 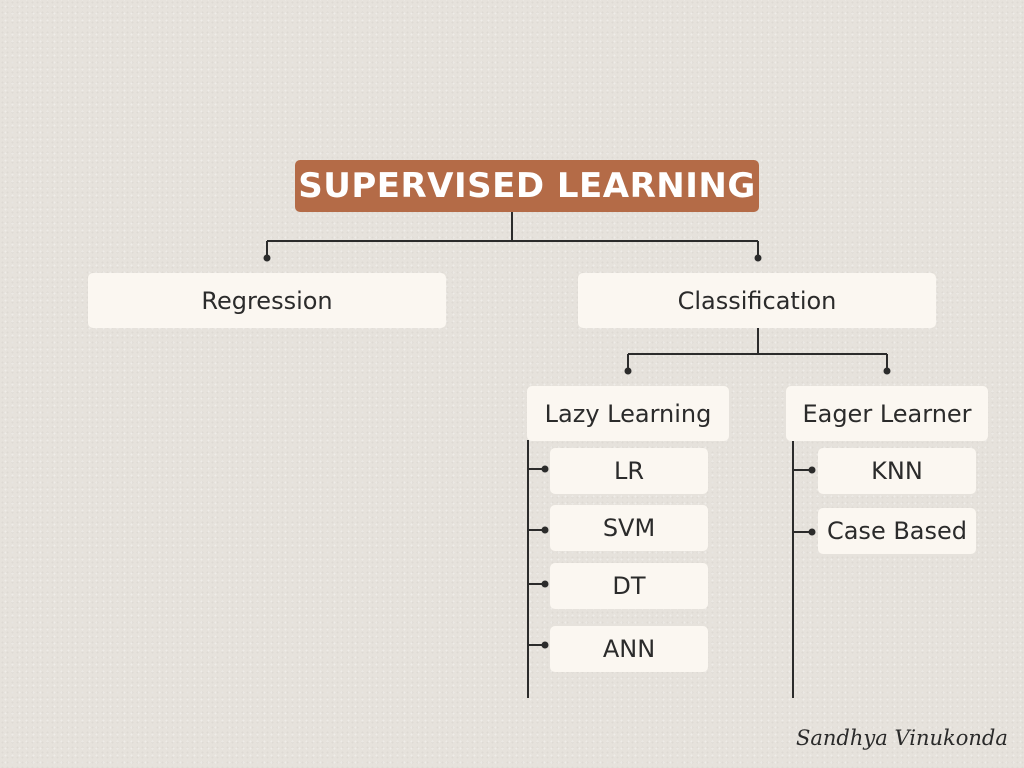 What do you see at coordinates (758, 258) in the screenshot?
I see `classification-dot` at bounding box center [758, 258].